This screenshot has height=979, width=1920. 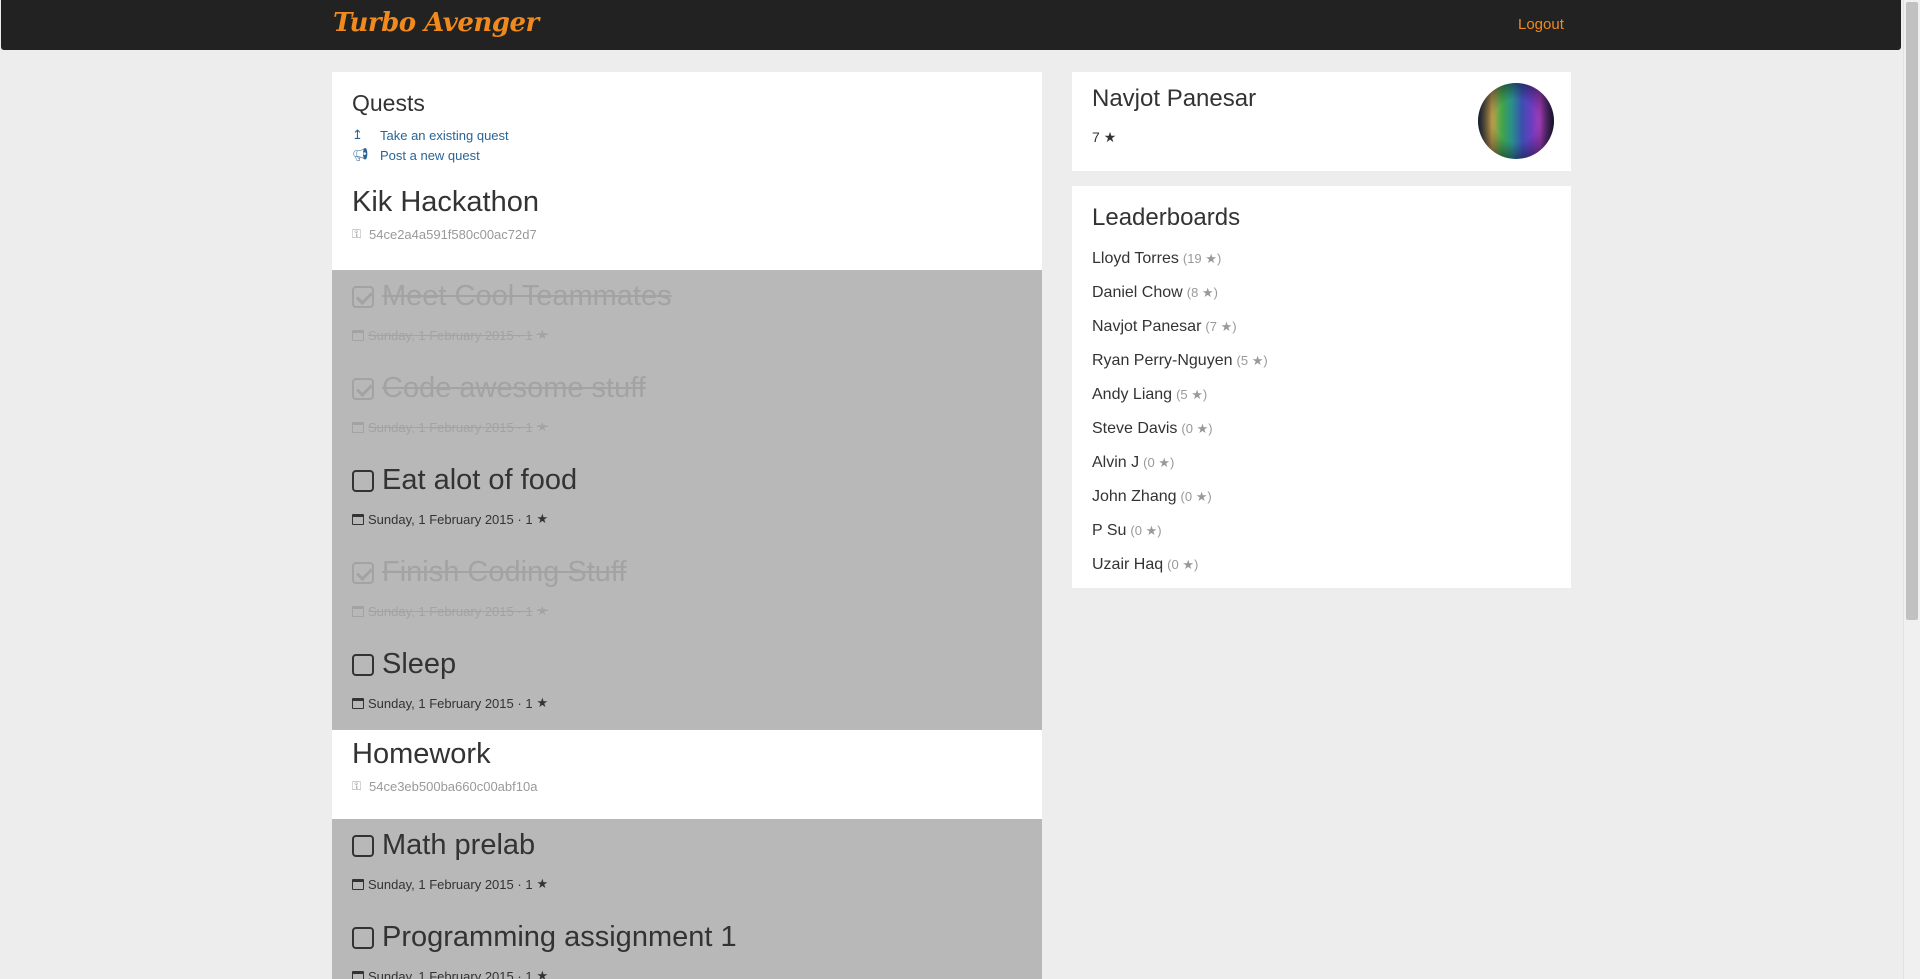 What do you see at coordinates (1180, 531) in the screenshot?
I see `leaderboard-row: P Su (0 ★)` at bounding box center [1180, 531].